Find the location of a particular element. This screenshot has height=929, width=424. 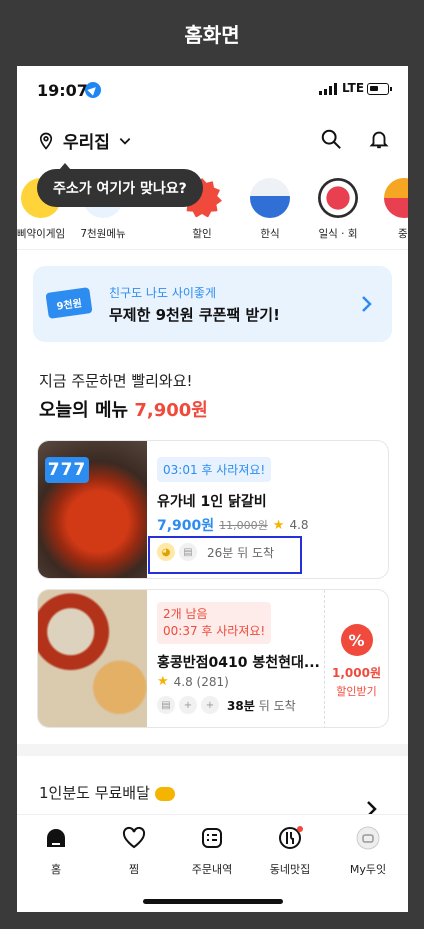

category-label: 7천원메뉴 is located at coordinates (103, 234).